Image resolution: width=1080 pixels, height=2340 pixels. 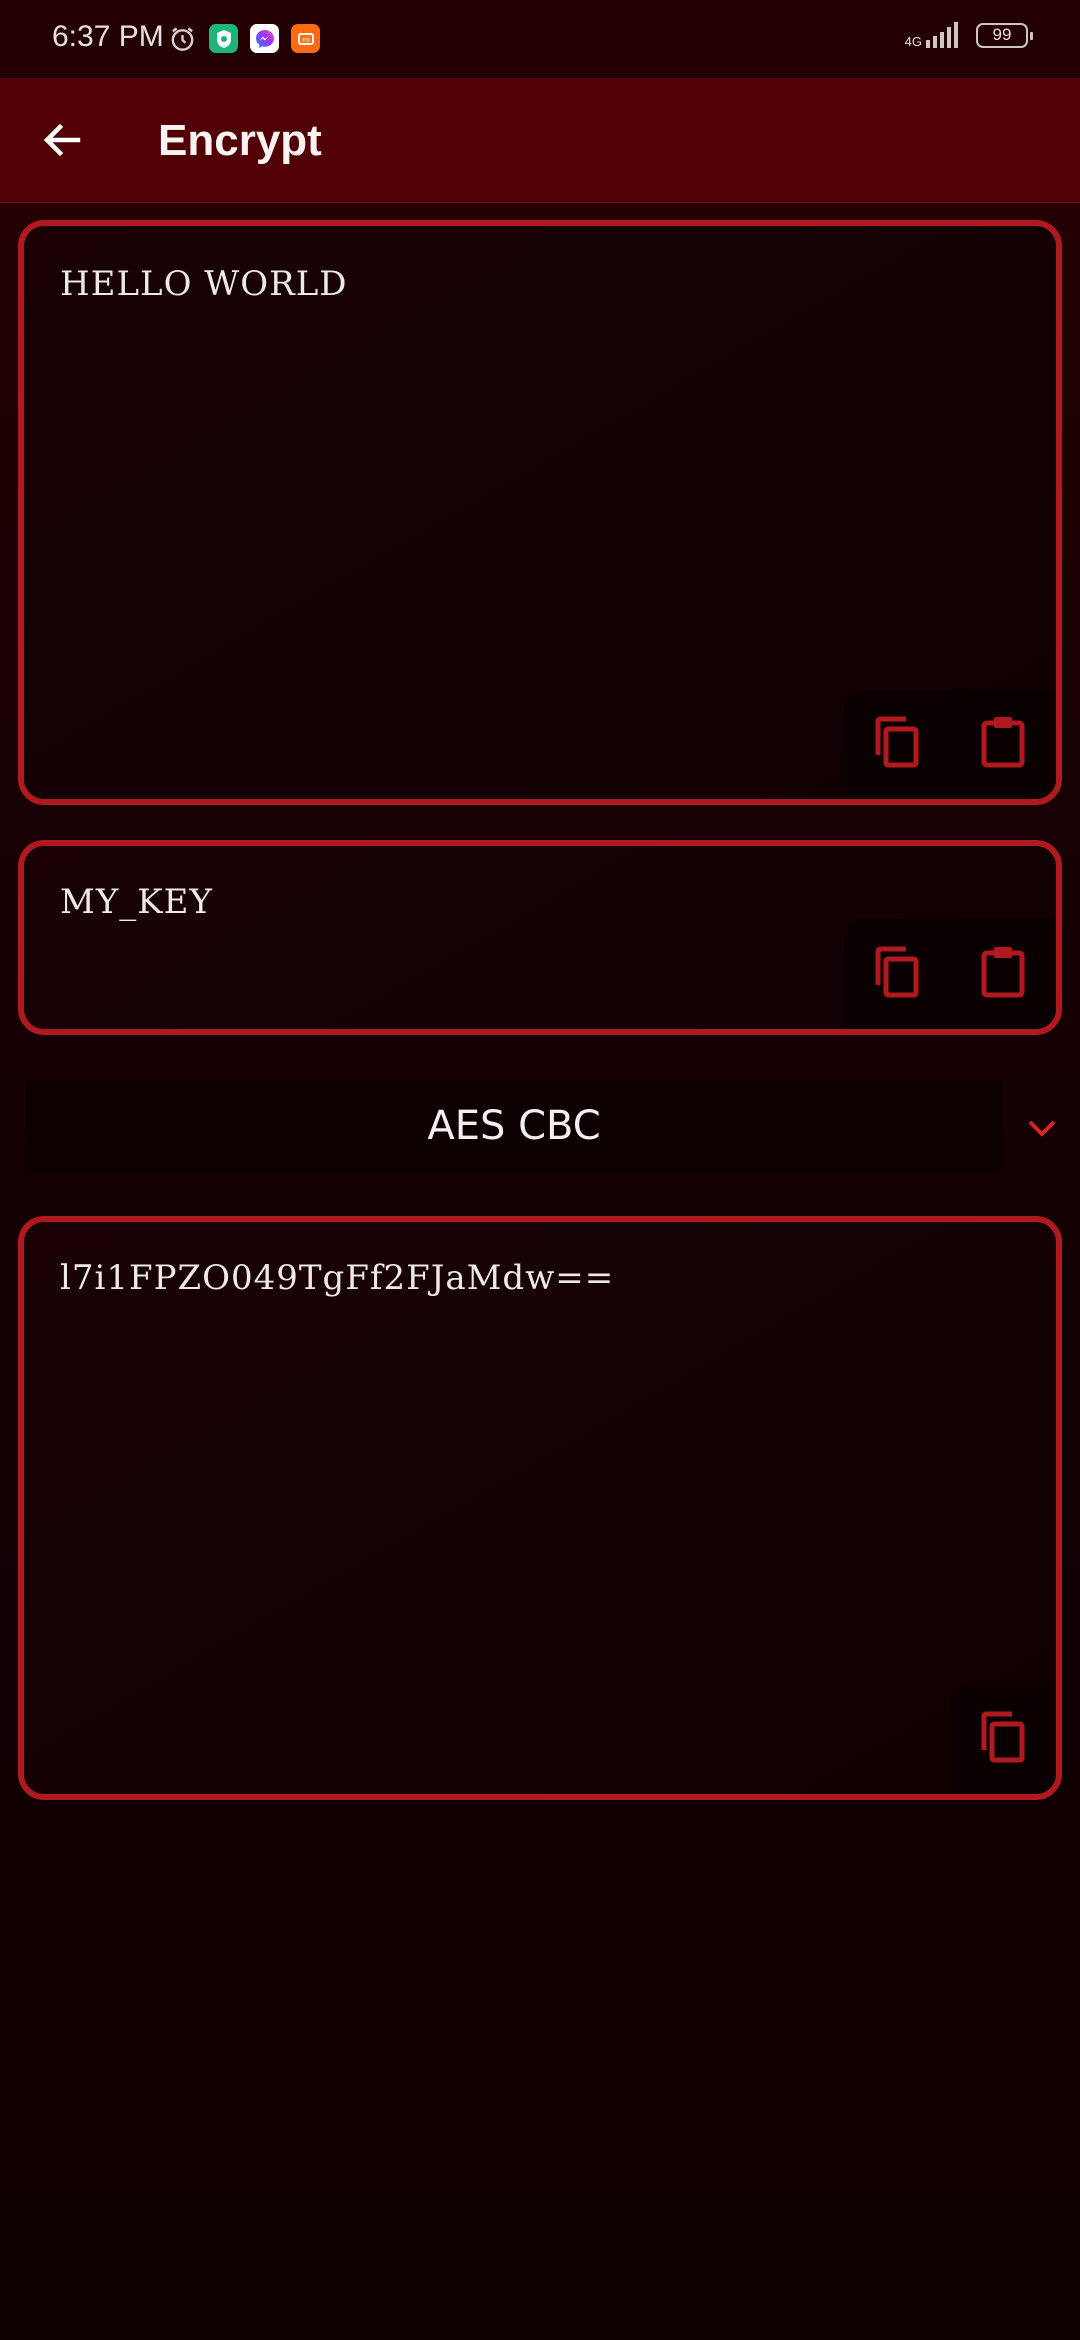 What do you see at coordinates (913, 41) in the screenshot?
I see `network-label: 4G` at bounding box center [913, 41].